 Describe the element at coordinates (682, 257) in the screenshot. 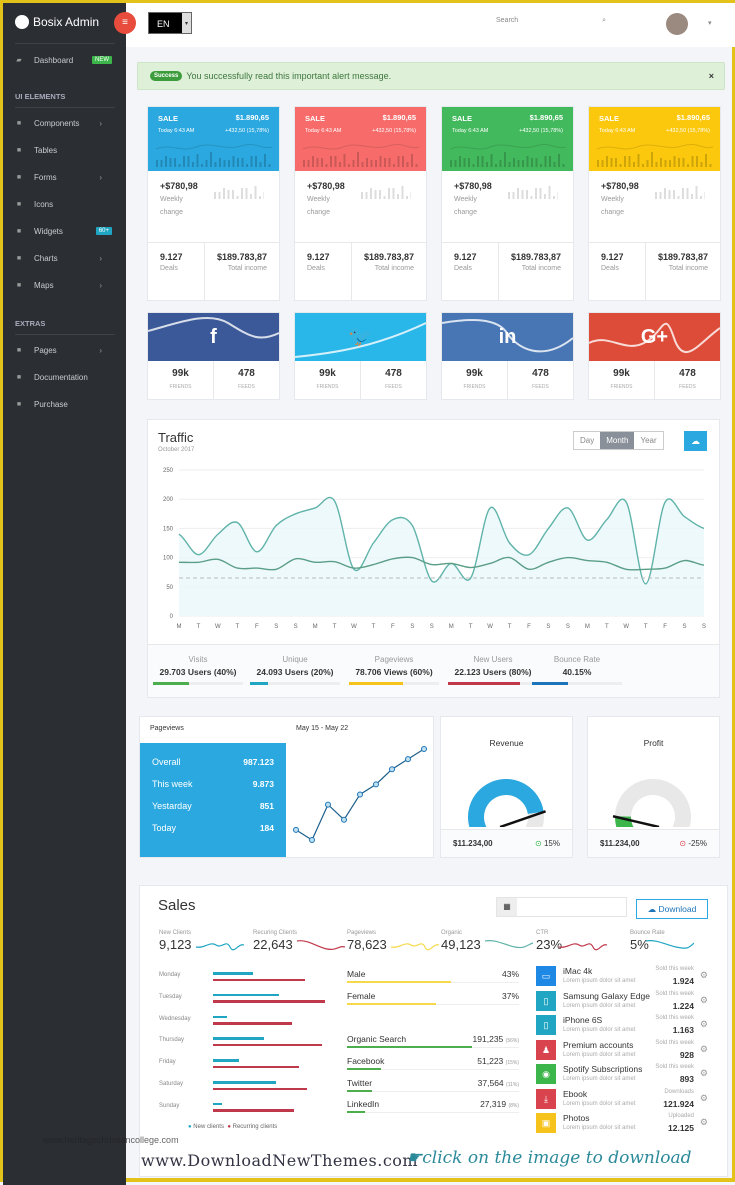

I see `income-value: $189.783,87` at that location.